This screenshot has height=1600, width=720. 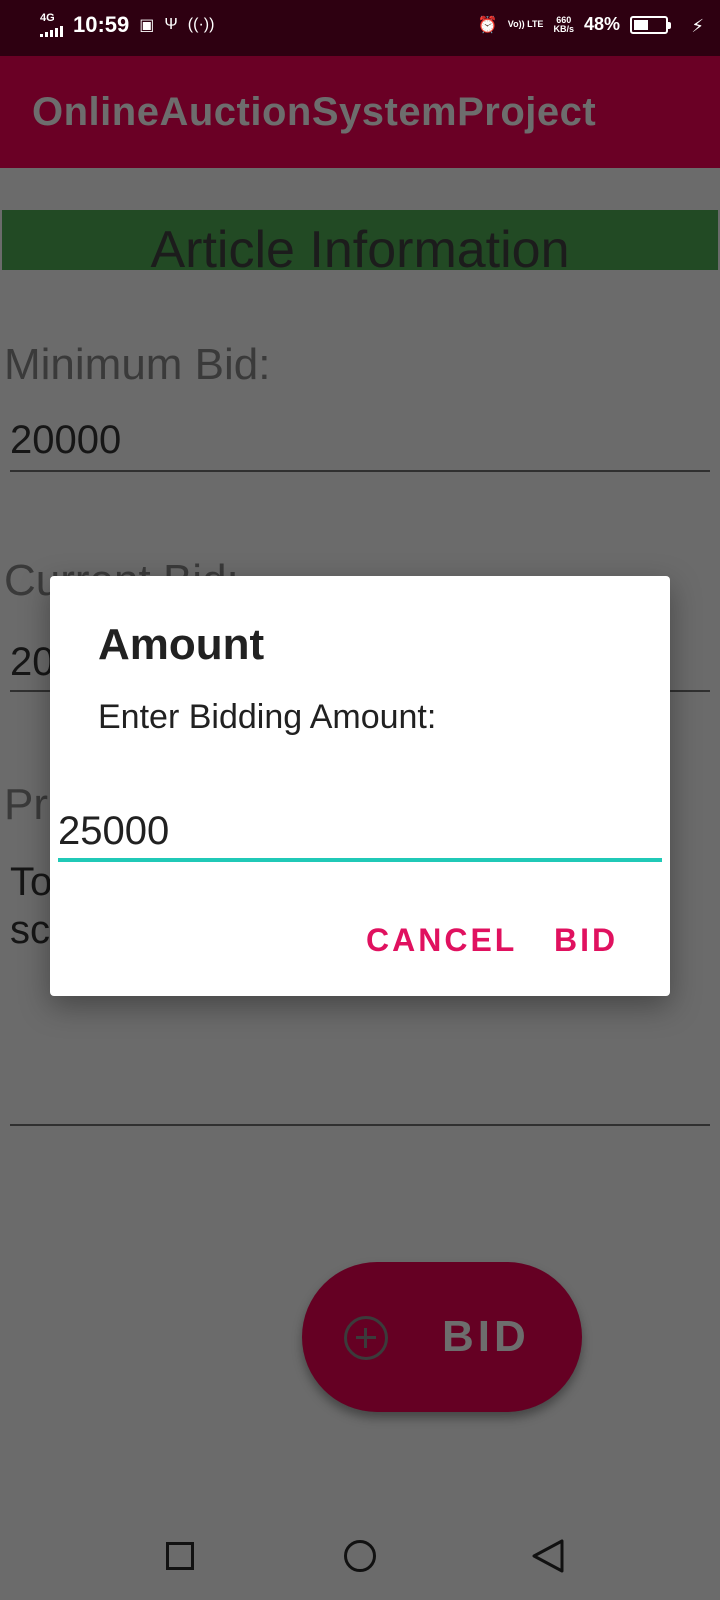 I want to click on volte-indicator: Vo)) LTE, so click(x=525, y=24).